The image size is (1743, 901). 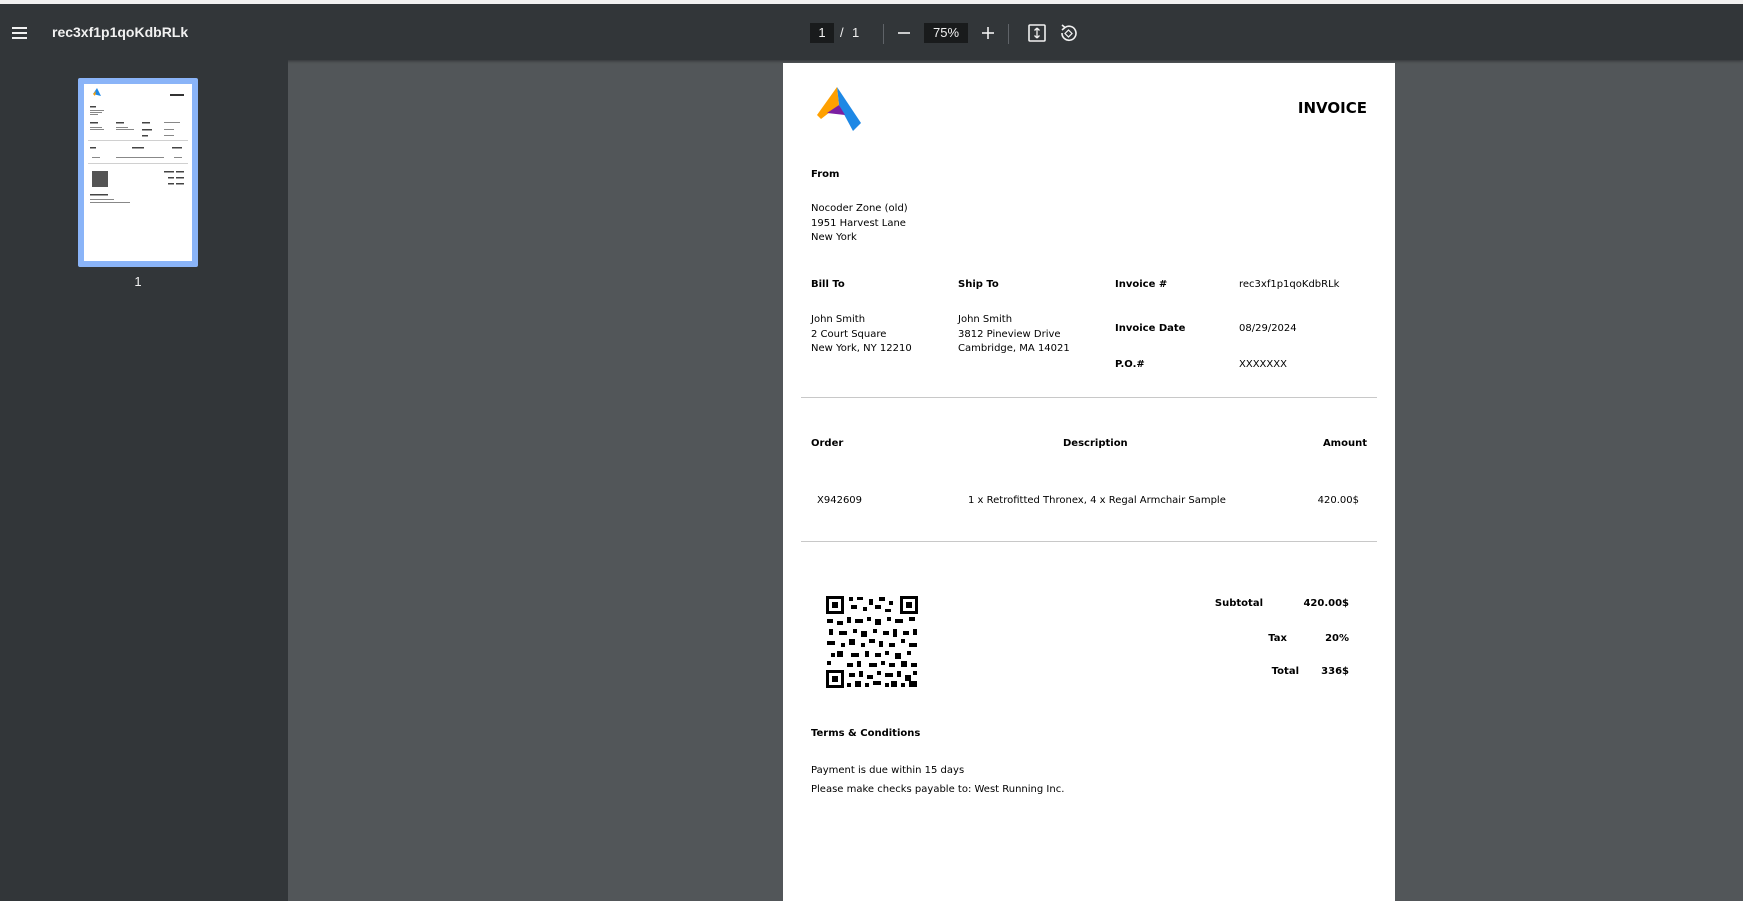 What do you see at coordinates (1150, 328) in the screenshot?
I see `invoice-date-label: Invoice Date` at bounding box center [1150, 328].